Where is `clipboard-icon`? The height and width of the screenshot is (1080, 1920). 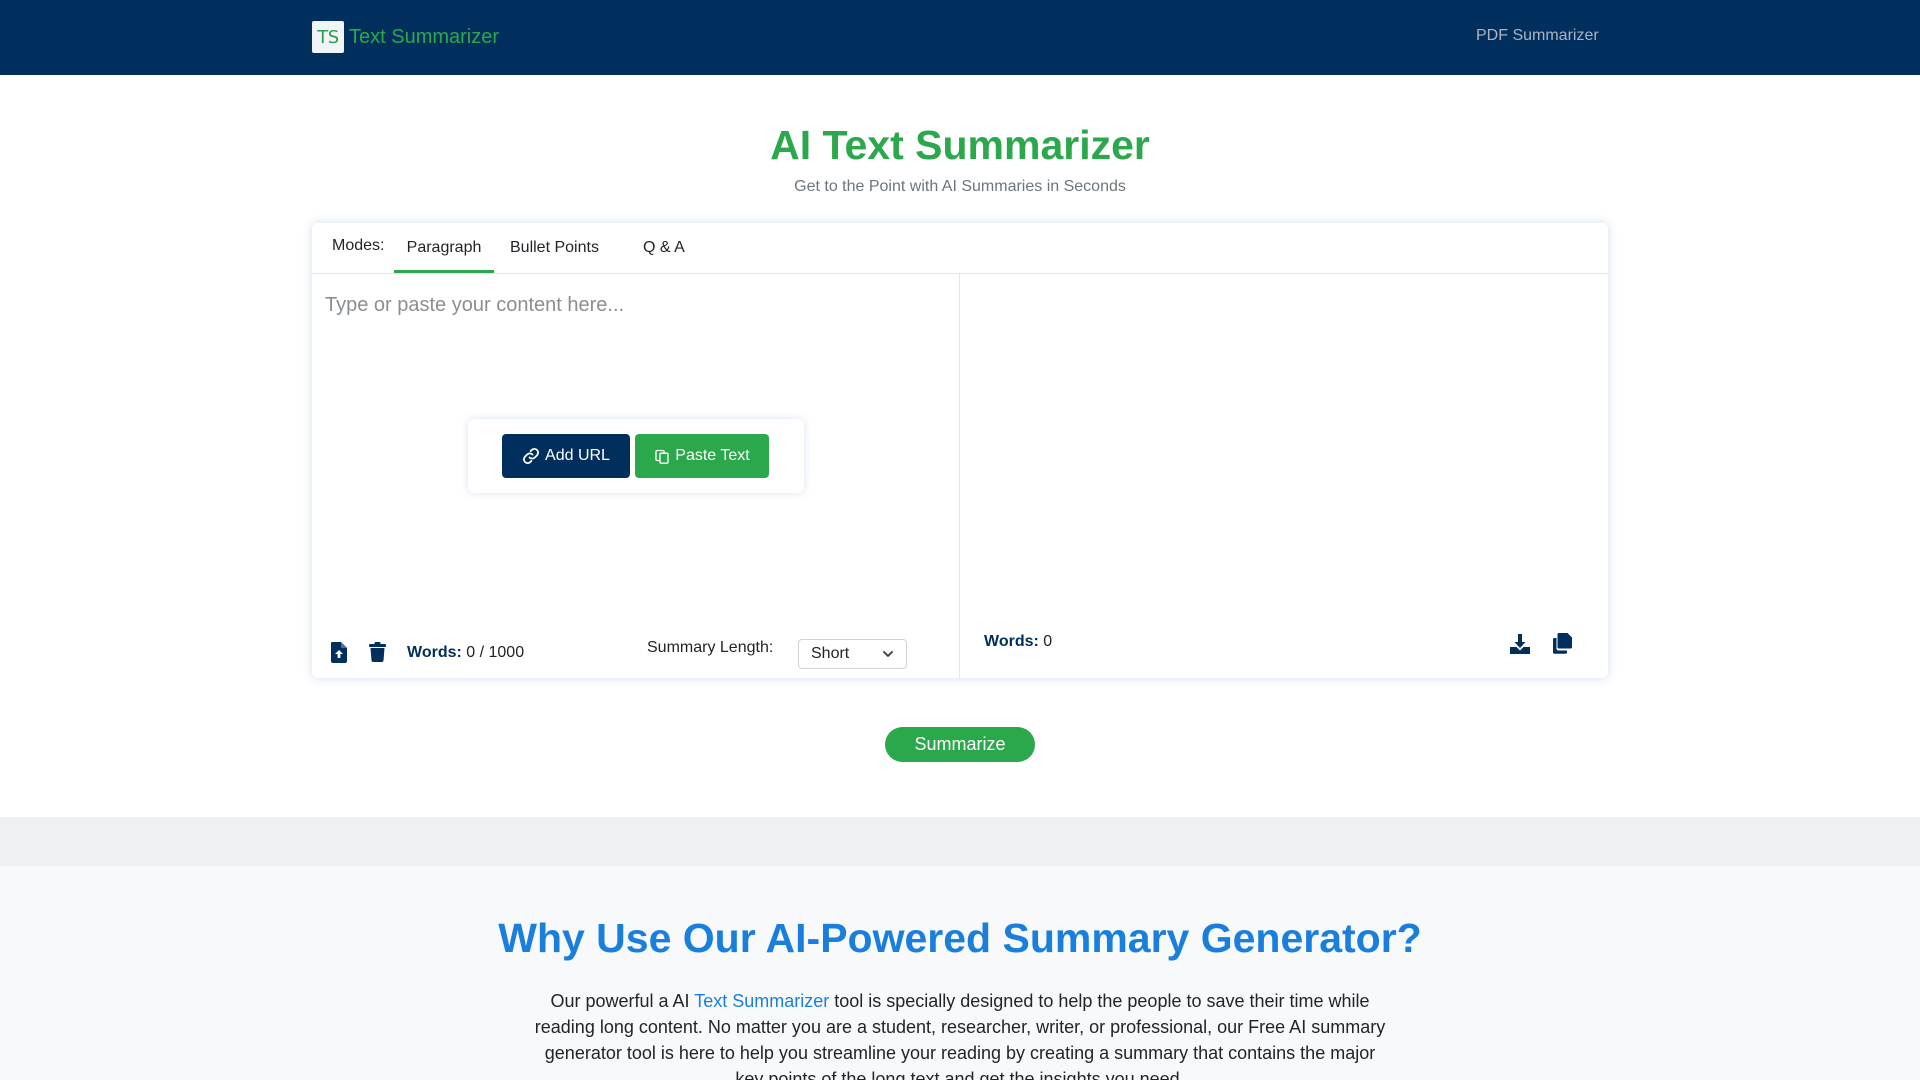 clipboard-icon is located at coordinates (662, 456).